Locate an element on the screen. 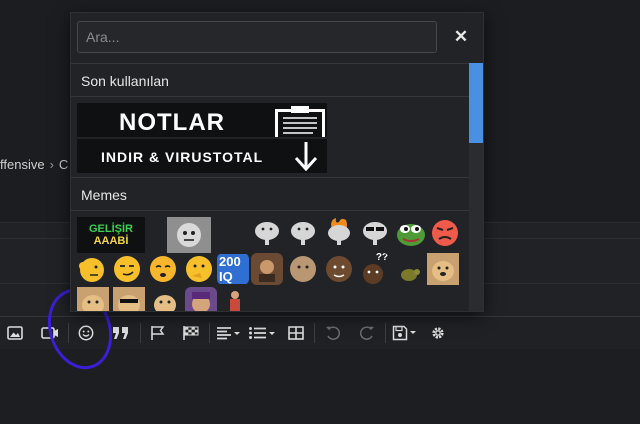 Image resolution: width=640 pixels, height=424 pixels. smilie-smirk is located at coordinates (127, 269).